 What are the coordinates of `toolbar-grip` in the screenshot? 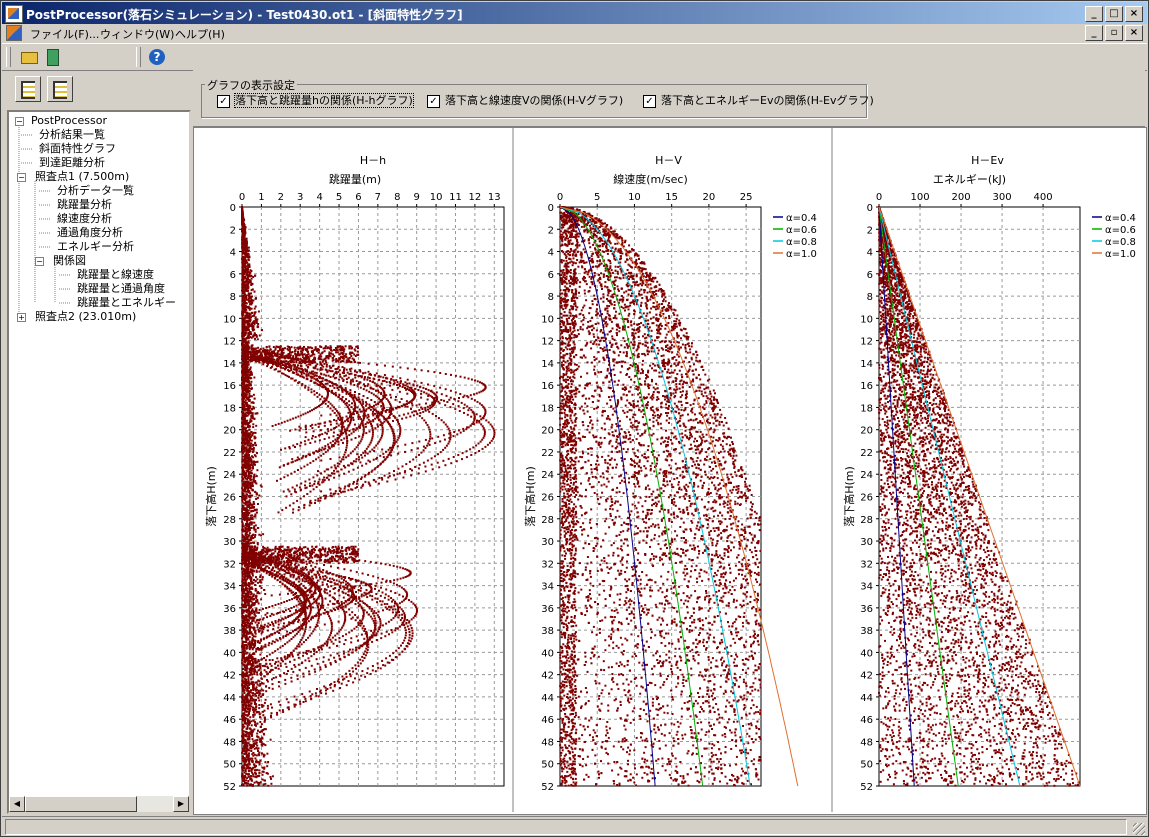 It's located at (8, 57).